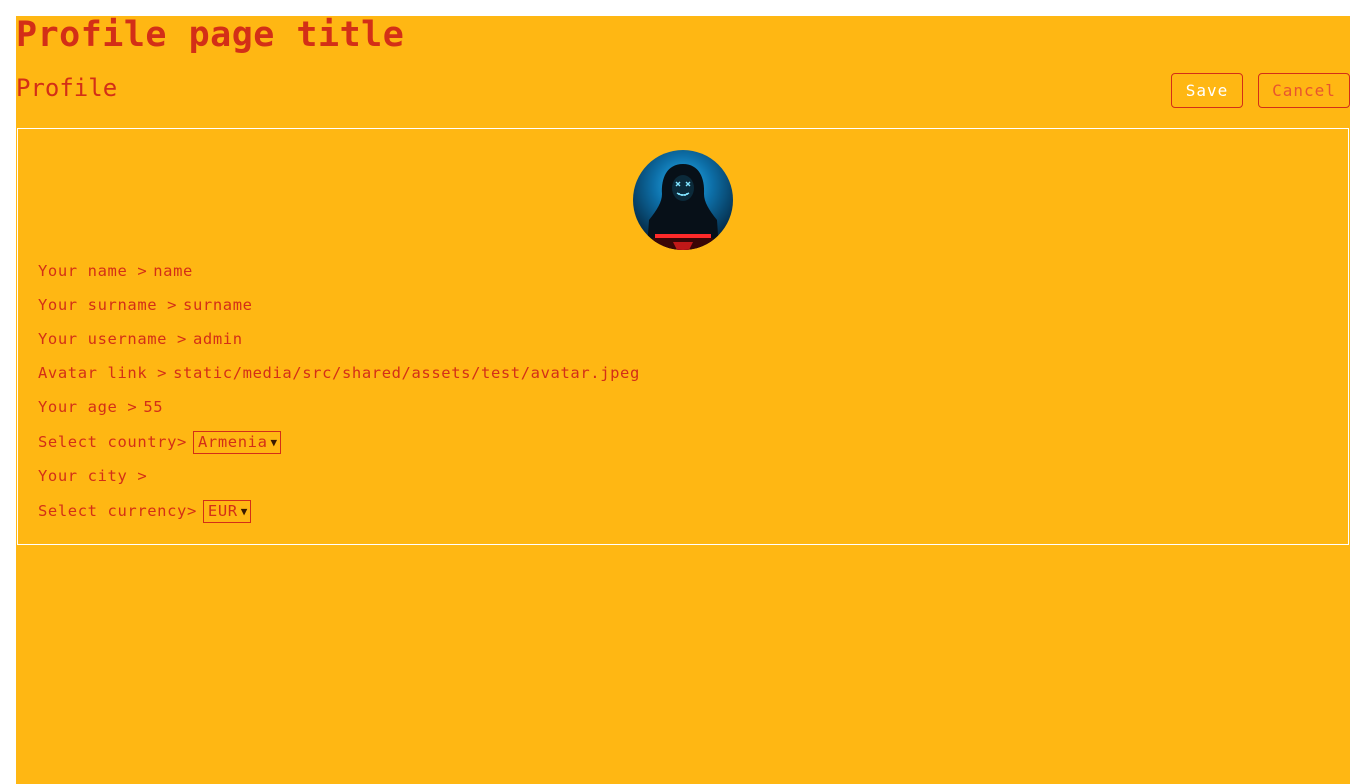 The height and width of the screenshot is (784, 1350). I want to click on profile-header: Profile Save Cancel, so click(683, 90).